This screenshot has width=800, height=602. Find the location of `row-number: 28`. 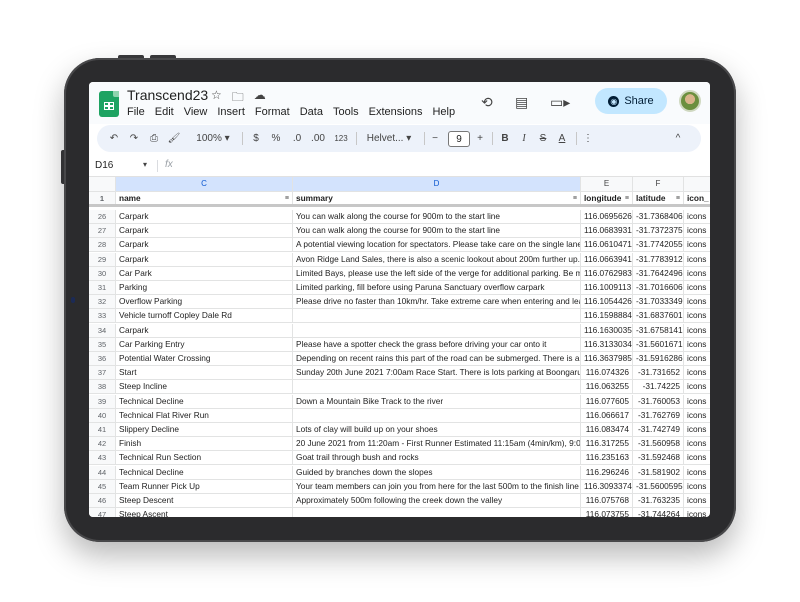

row-number: 28 is located at coordinates (102, 245).